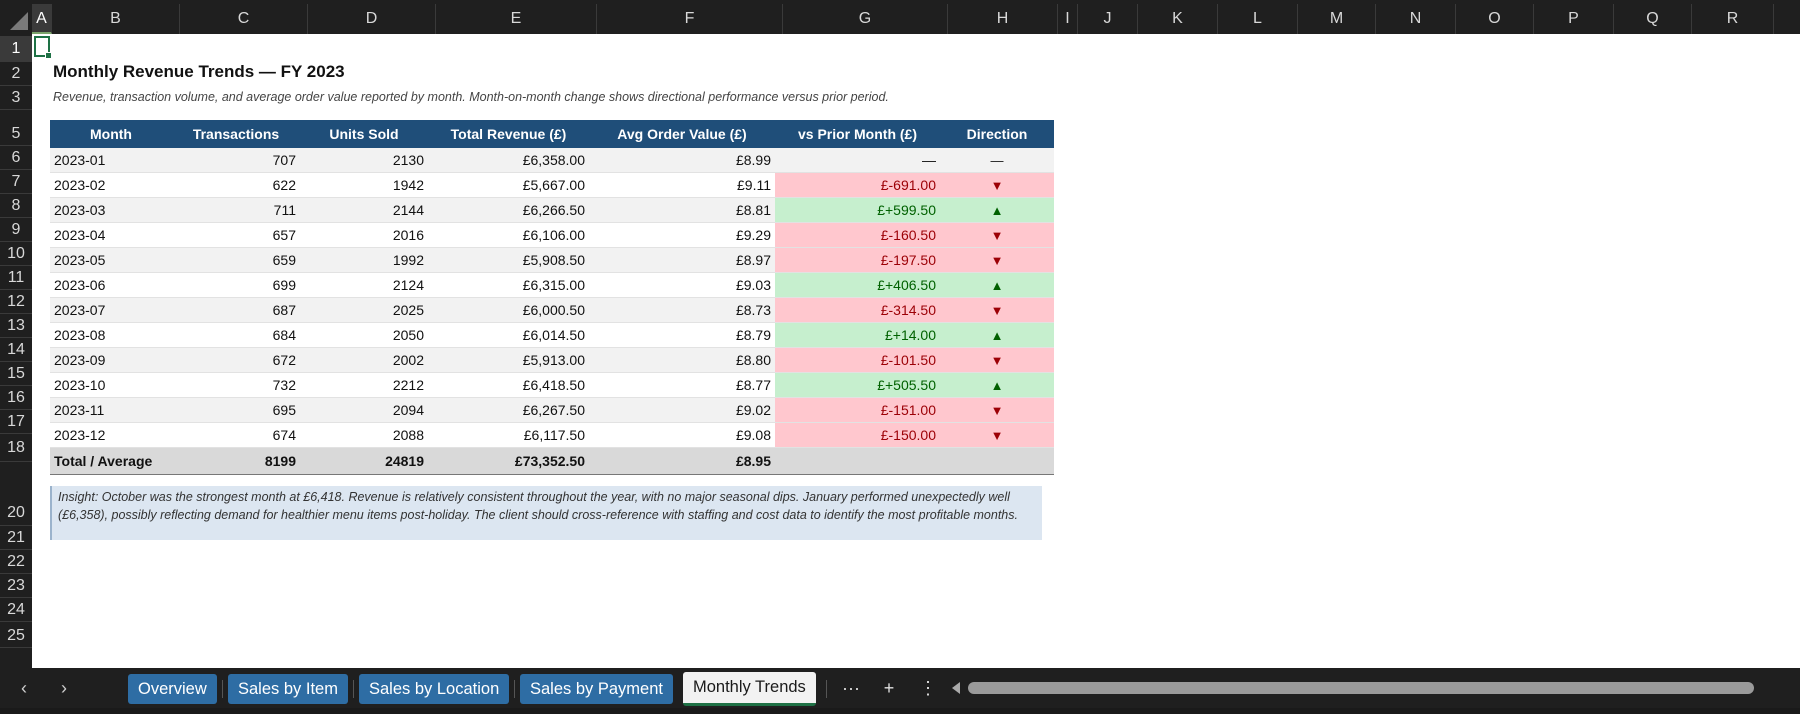  What do you see at coordinates (956, 688) in the screenshot?
I see `scroll-left-icon` at bounding box center [956, 688].